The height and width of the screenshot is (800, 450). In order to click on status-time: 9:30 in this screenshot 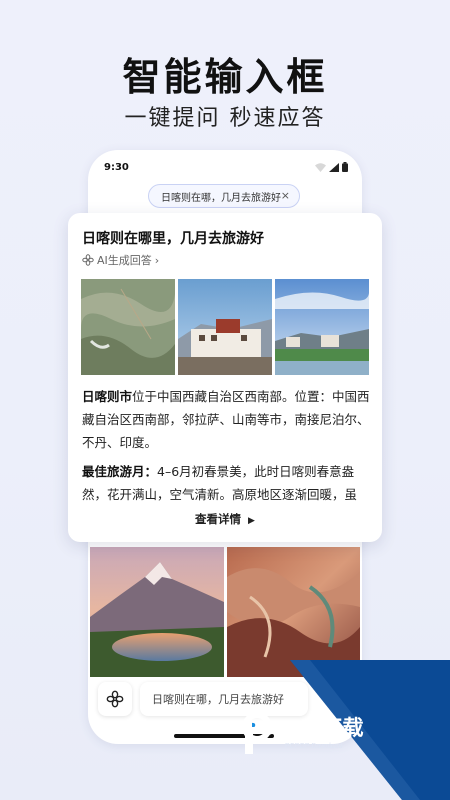, I will do `click(116, 167)`.